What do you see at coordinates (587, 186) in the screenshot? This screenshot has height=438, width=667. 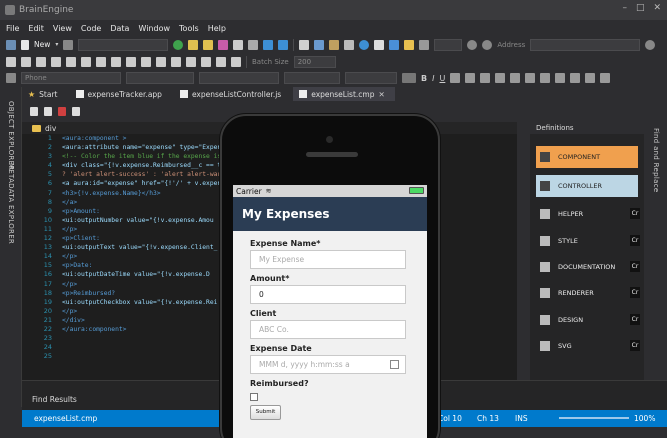 I see `definition-controller: CONTROLLER` at bounding box center [587, 186].